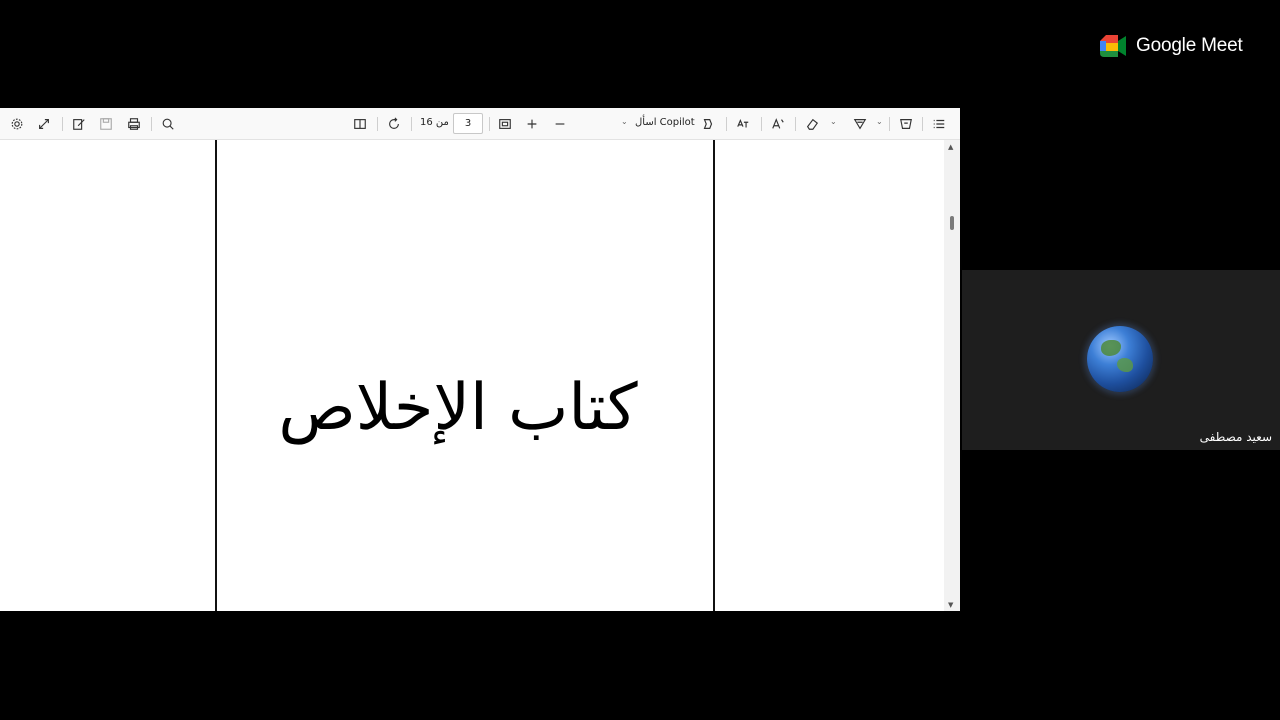 This screenshot has width=1280, height=720. What do you see at coordinates (134, 124) in the screenshot?
I see `print-icon` at bounding box center [134, 124].